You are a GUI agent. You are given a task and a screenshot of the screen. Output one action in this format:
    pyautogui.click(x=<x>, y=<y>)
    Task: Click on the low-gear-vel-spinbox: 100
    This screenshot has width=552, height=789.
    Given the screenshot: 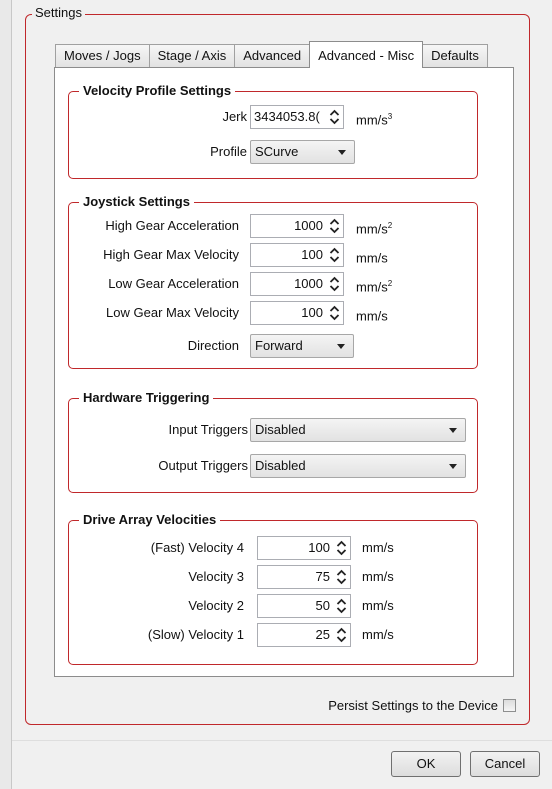 What is the action you would take?
    pyautogui.click(x=297, y=313)
    